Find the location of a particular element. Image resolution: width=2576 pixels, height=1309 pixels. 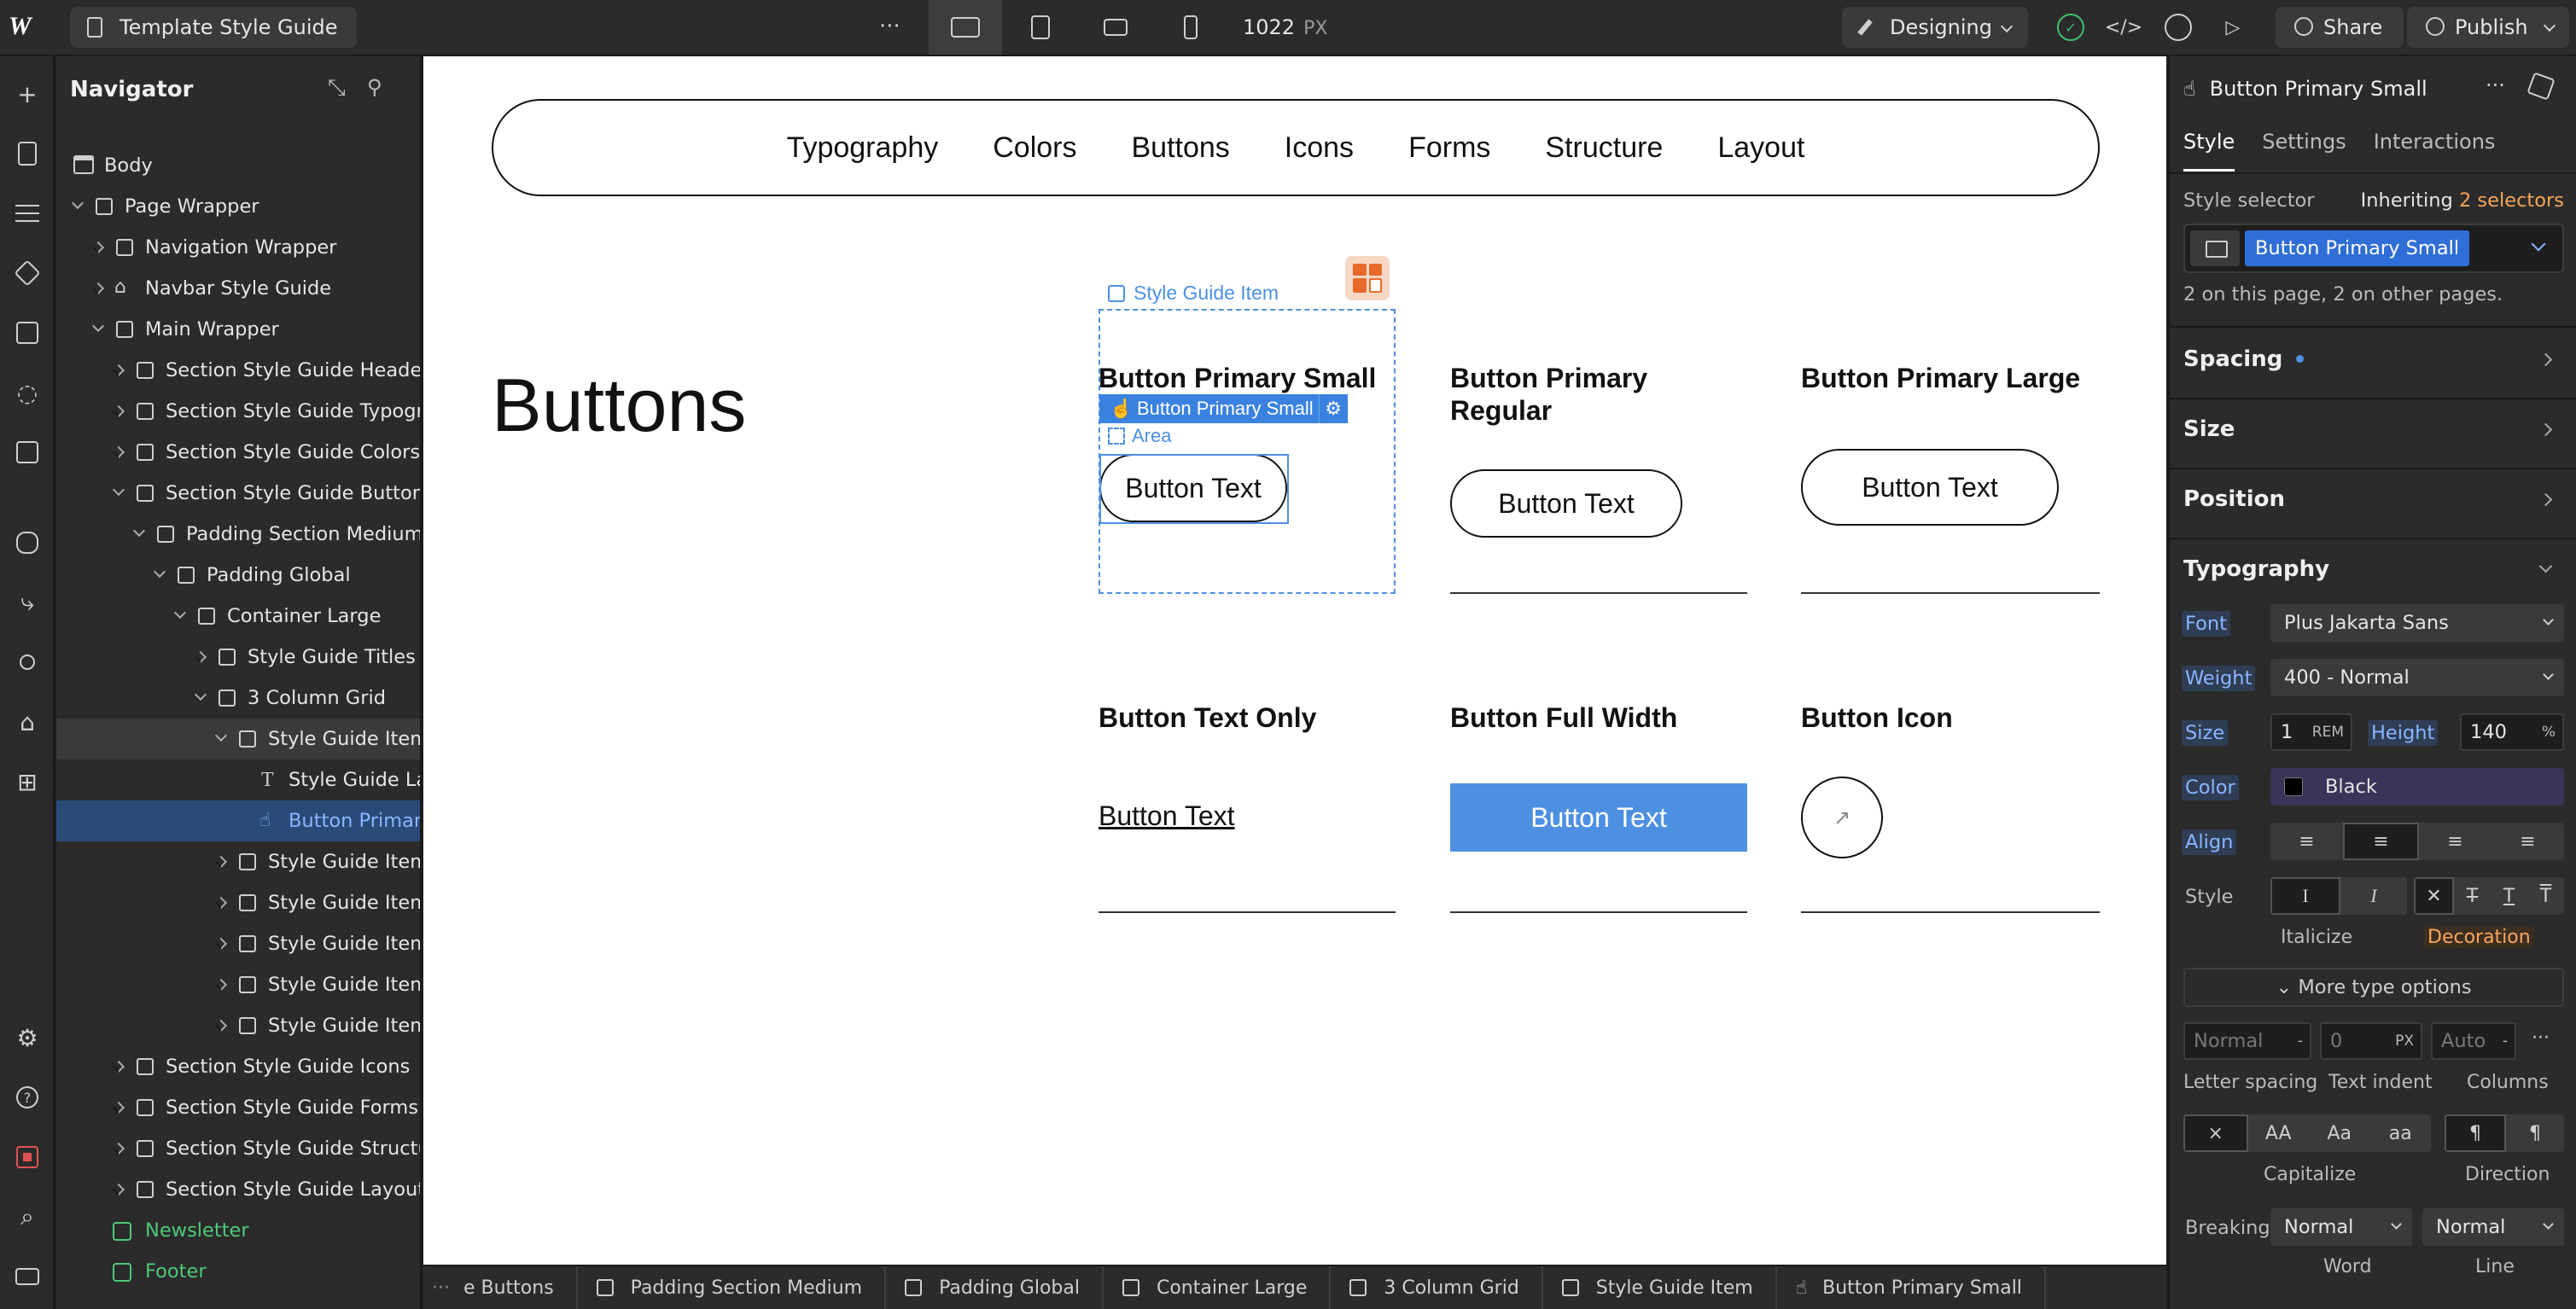

tree-item-padding-section-medium: Padding Section Medium is located at coordinates (238, 534).